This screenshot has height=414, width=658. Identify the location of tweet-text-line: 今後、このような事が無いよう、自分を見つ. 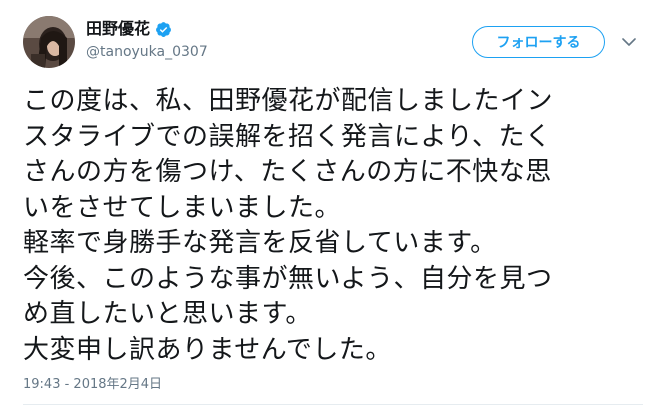
(288, 278).